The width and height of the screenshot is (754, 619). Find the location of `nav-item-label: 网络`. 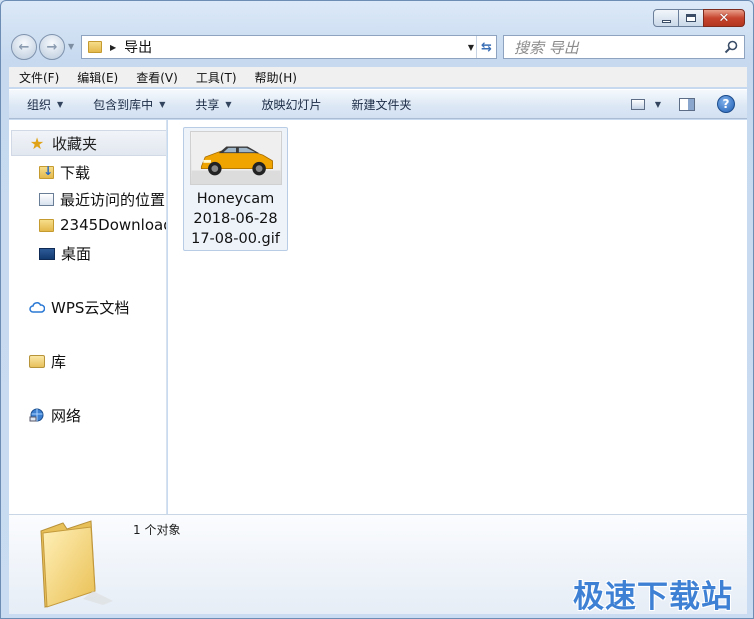

nav-item-label: 网络 is located at coordinates (66, 416).